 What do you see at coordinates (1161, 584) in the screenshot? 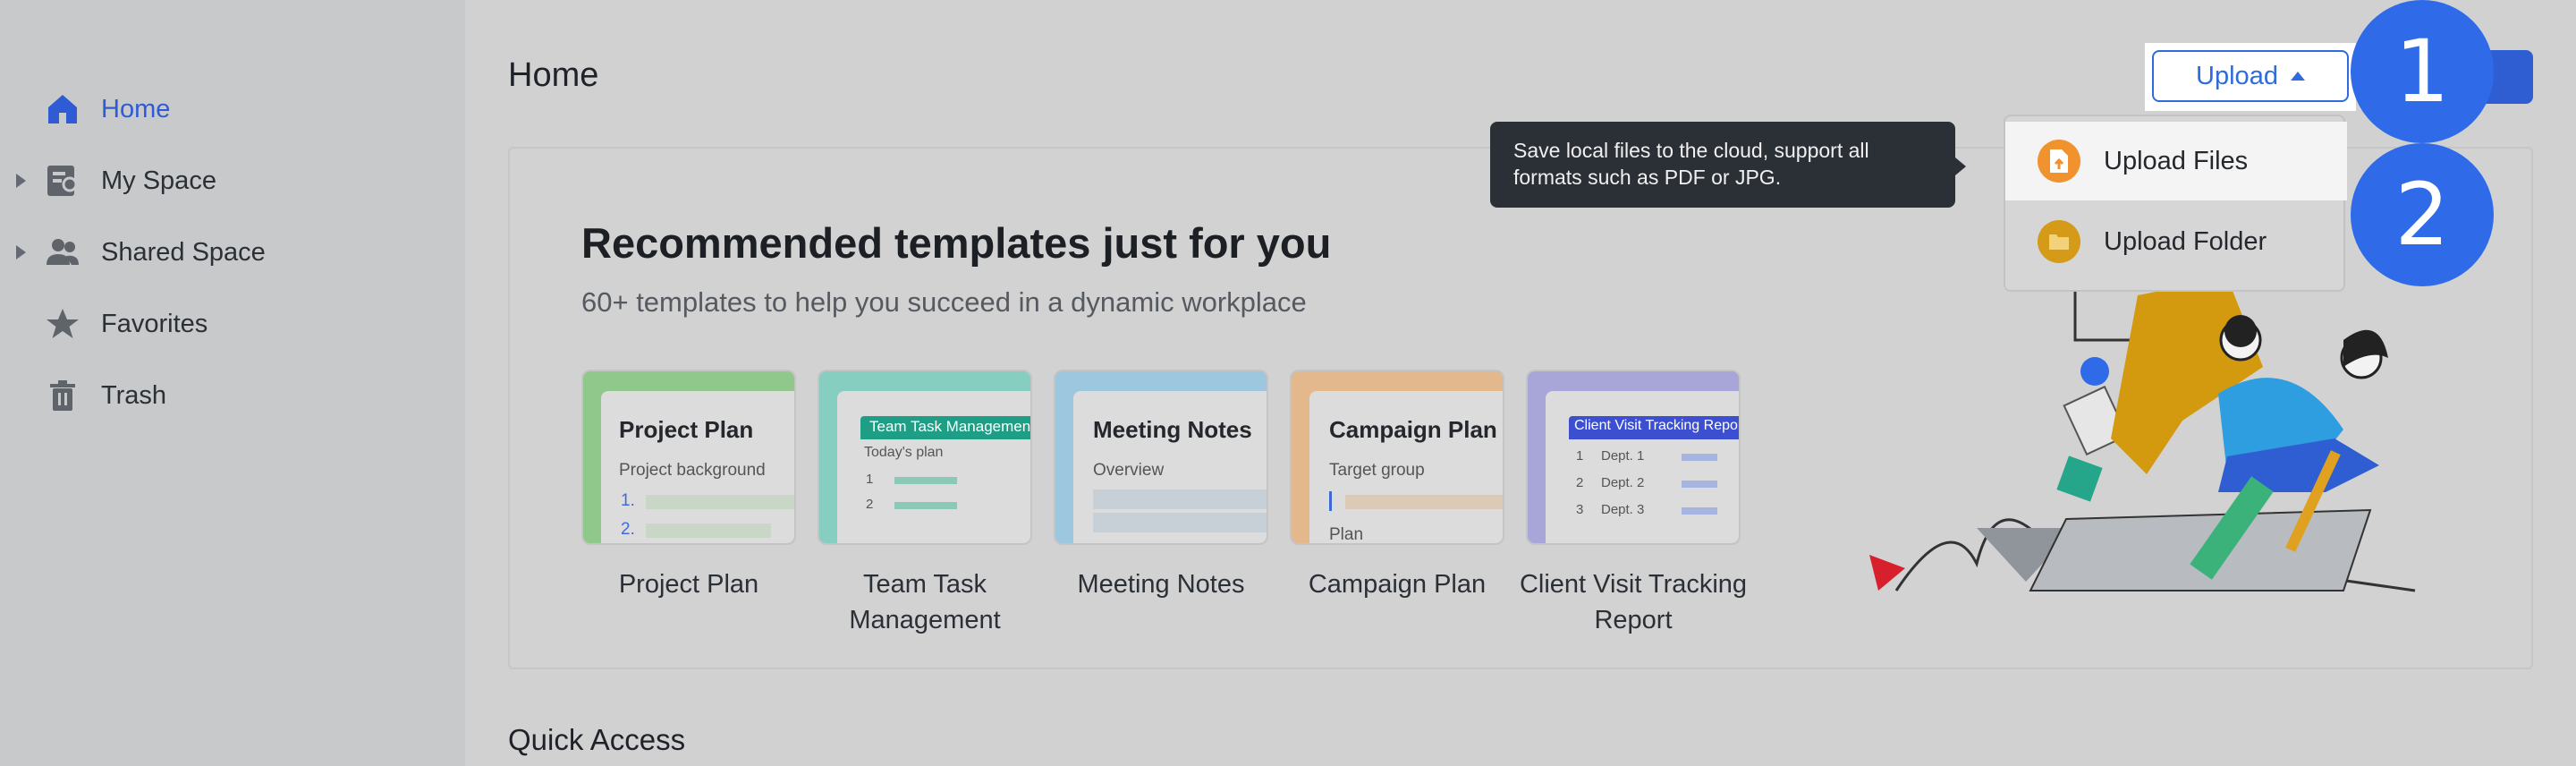
I see `template-caption: Meeting Notes` at bounding box center [1161, 584].